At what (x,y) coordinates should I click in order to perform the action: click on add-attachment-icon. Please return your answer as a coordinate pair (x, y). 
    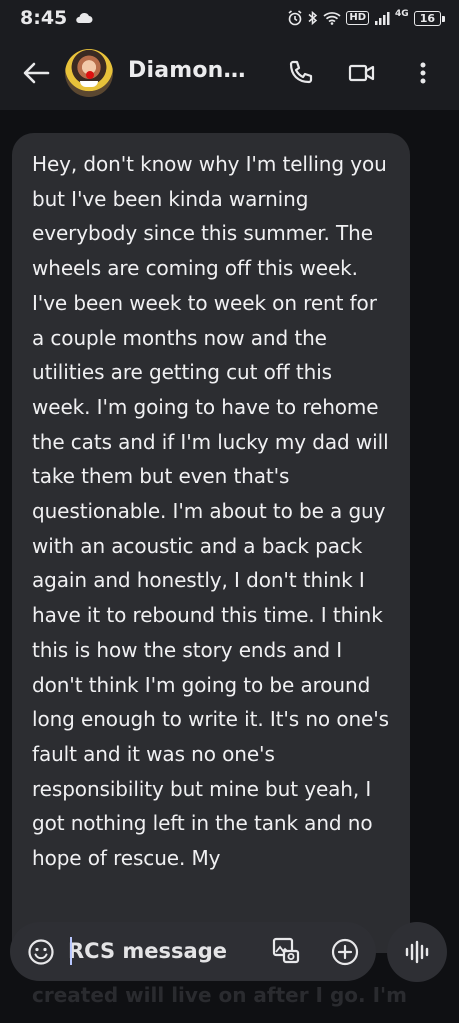
    Looking at the image, I should click on (345, 952).